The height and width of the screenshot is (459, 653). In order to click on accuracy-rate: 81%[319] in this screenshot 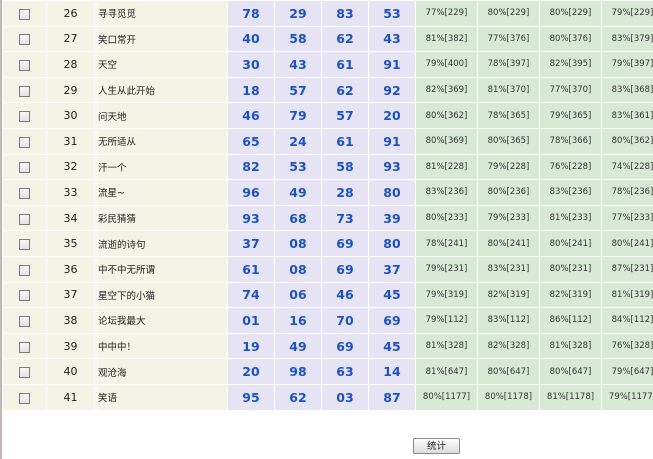, I will do `click(627, 295)`.